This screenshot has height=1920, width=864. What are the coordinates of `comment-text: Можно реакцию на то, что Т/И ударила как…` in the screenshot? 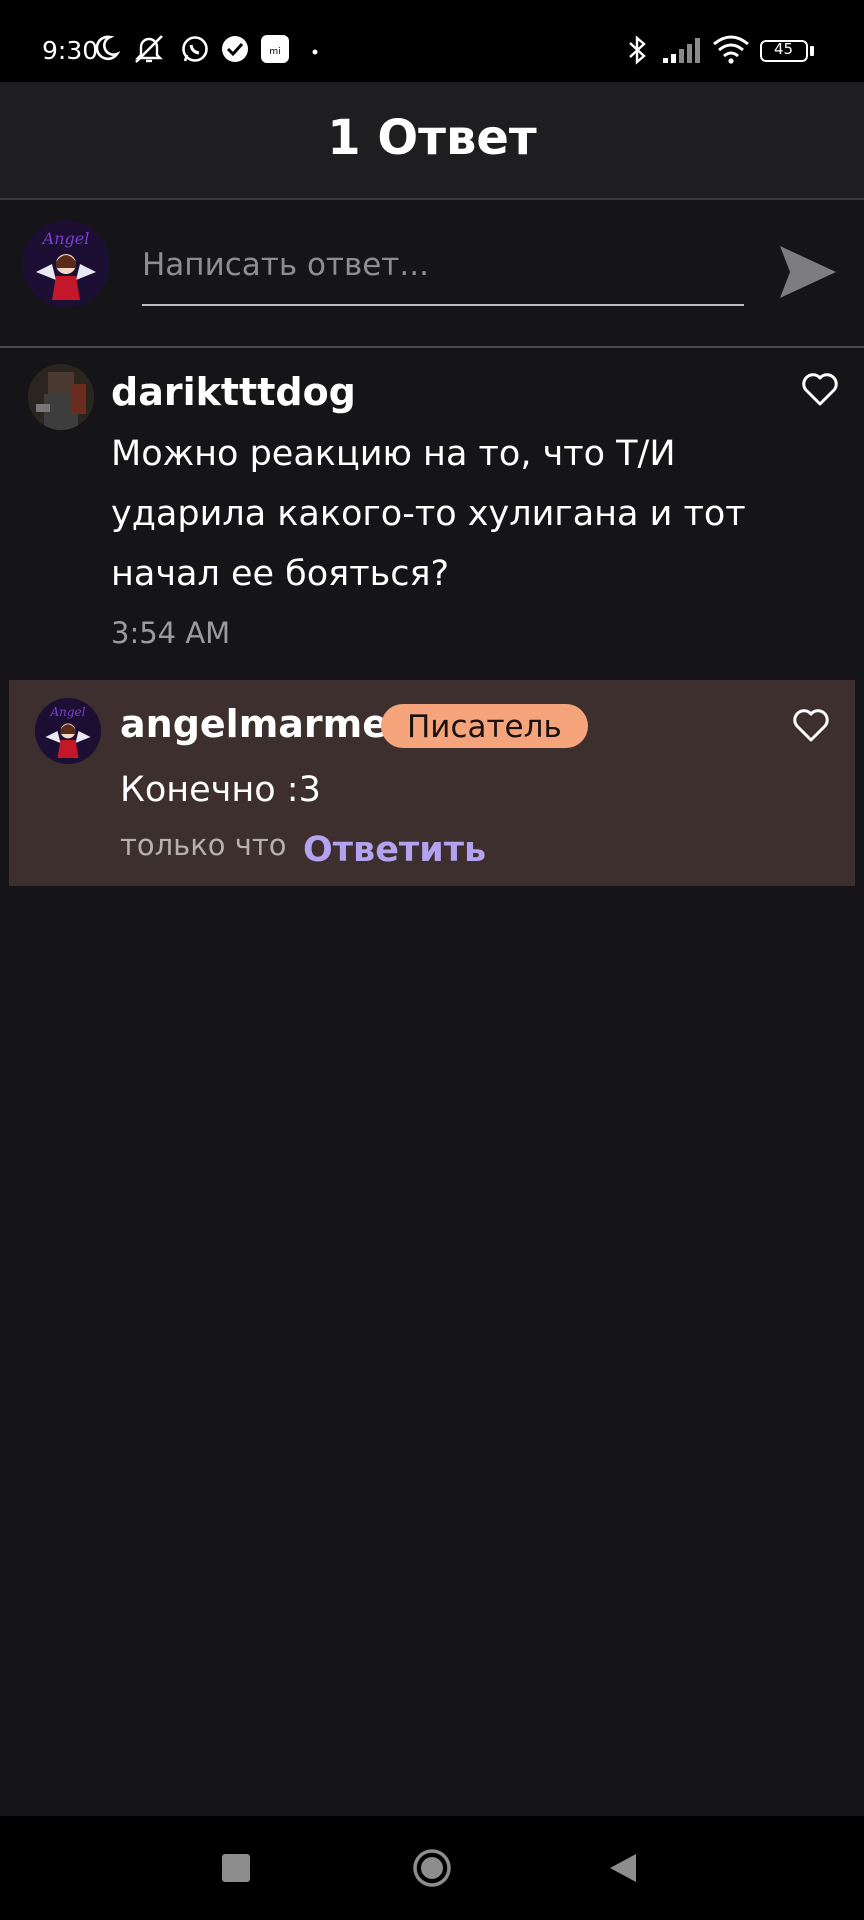 It's located at (461, 514).